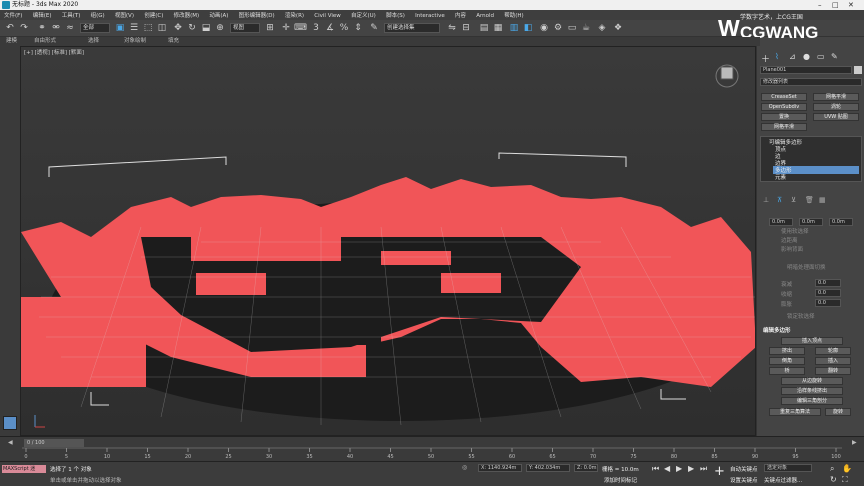  Describe the element at coordinates (514, 28) in the screenshot. I see `curve-editor-icon: ▥` at that location.